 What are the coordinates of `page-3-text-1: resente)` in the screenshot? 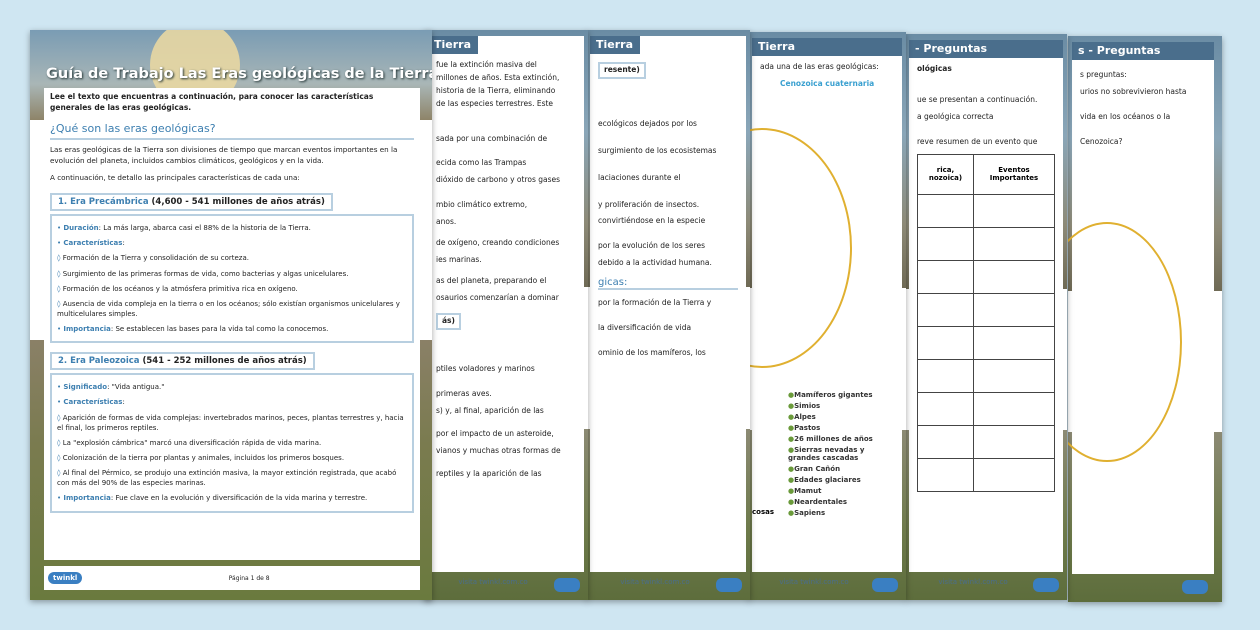 It's located at (622, 70).